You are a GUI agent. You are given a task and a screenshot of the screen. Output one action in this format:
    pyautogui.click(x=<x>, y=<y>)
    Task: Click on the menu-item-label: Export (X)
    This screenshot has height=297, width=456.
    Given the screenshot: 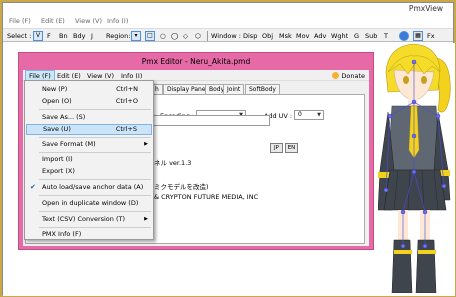 What is the action you would take?
    pyautogui.click(x=58, y=171)
    